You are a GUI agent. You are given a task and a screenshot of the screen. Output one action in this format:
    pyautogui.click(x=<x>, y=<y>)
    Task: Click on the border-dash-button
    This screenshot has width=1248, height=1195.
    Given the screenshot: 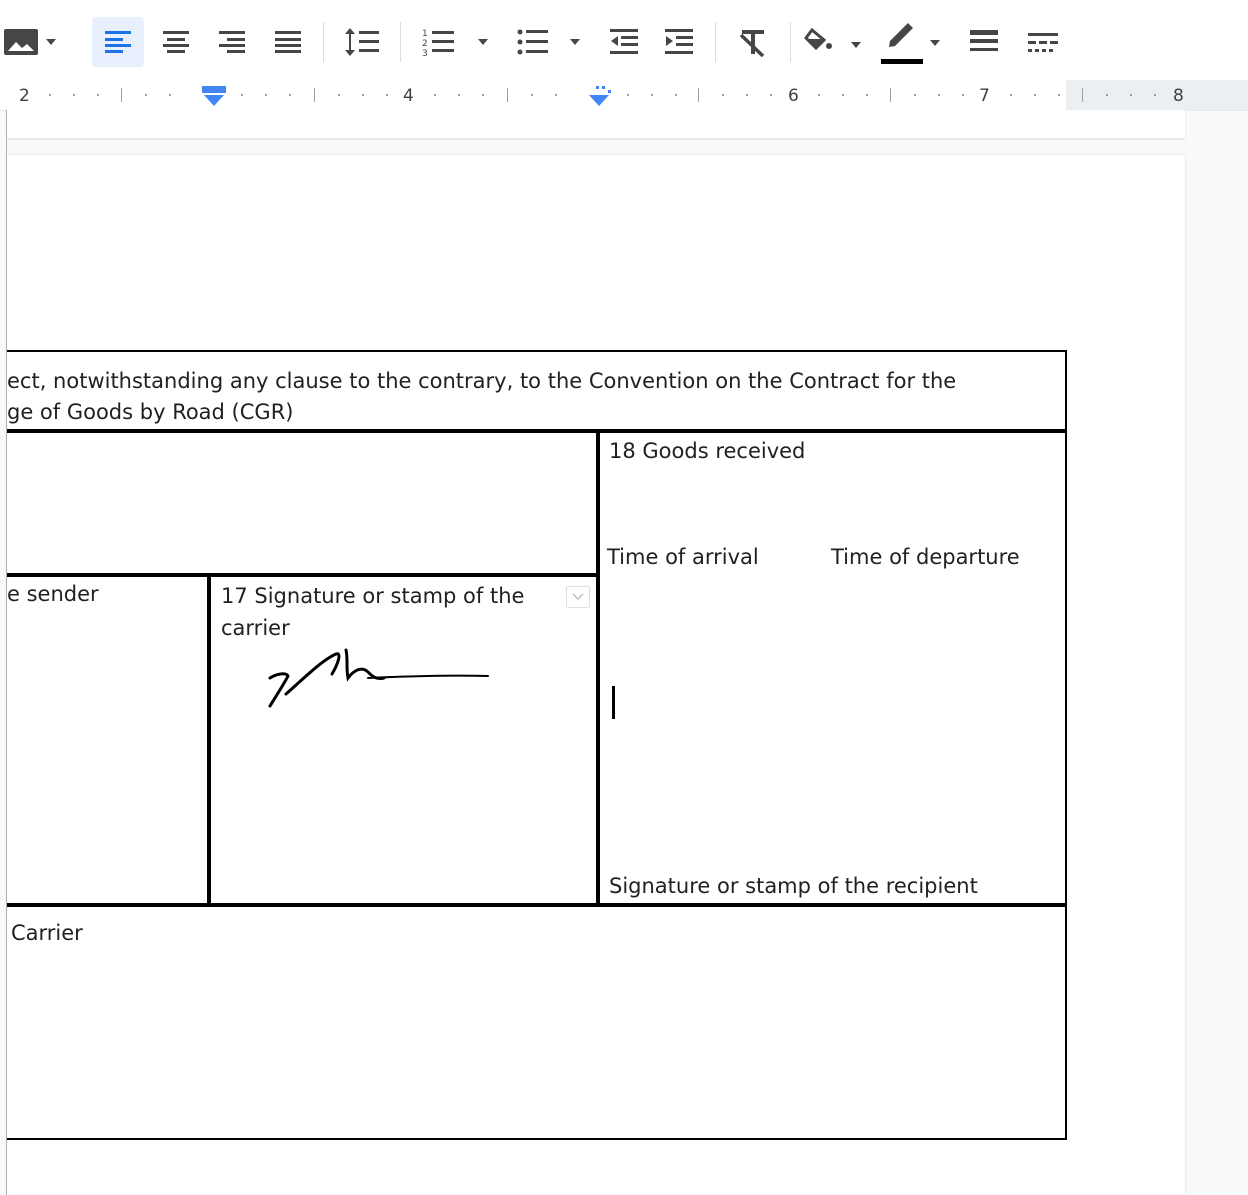 What is the action you would take?
    pyautogui.click(x=1043, y=42)
    